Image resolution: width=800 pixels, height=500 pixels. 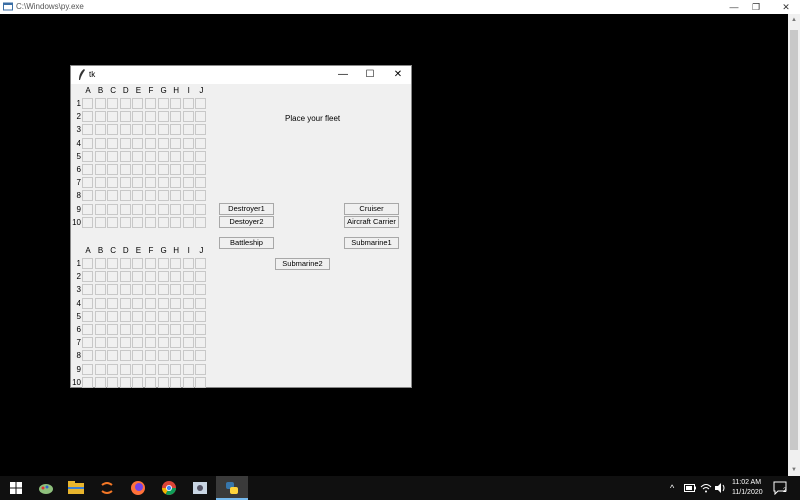 What do you see at coordinates (138, 488) in the screenshot?
I see `taskbar-firefox` at bounding box center [138, 488].